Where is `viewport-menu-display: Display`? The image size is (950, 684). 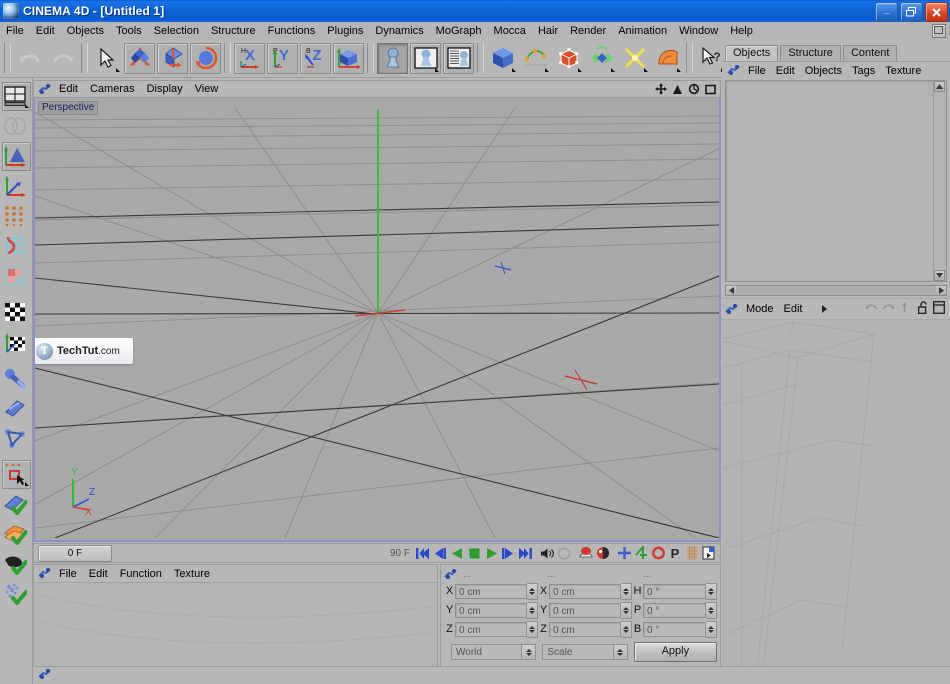
viewport-menu-display: Display is located at coordinates (165, 89).